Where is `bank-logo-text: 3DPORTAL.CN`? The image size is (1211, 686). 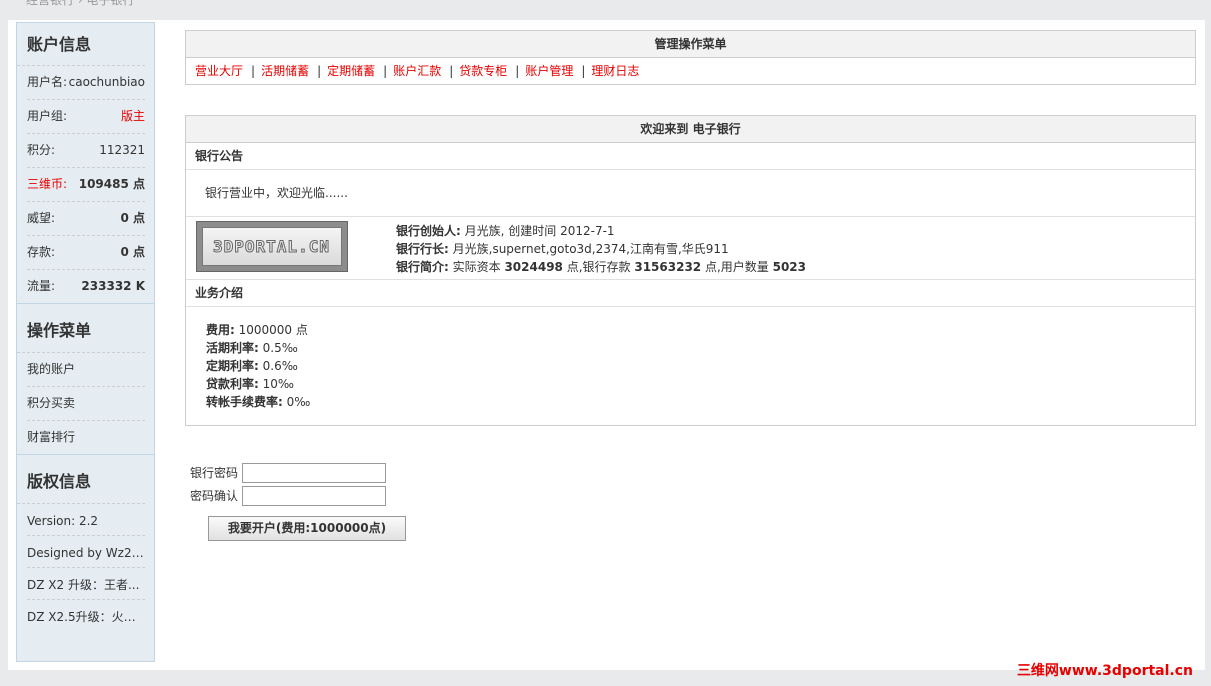
bank-logo-text: 3DPORTAL.CN is located at coordinates (271, 247).